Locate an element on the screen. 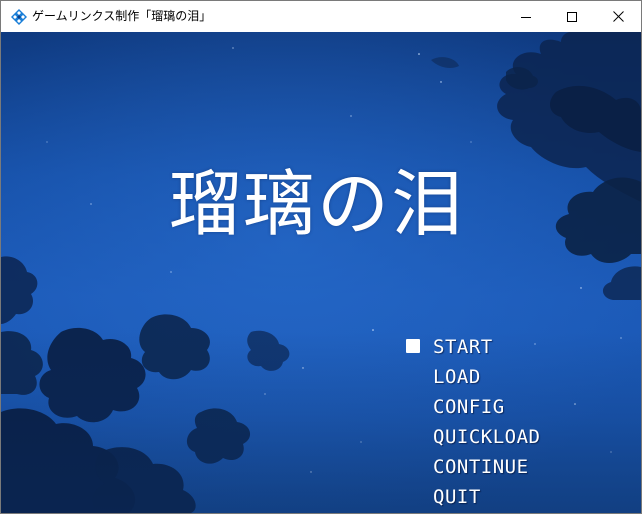  menu-item-label: CONTINUE is located at coordinates (481, 467).